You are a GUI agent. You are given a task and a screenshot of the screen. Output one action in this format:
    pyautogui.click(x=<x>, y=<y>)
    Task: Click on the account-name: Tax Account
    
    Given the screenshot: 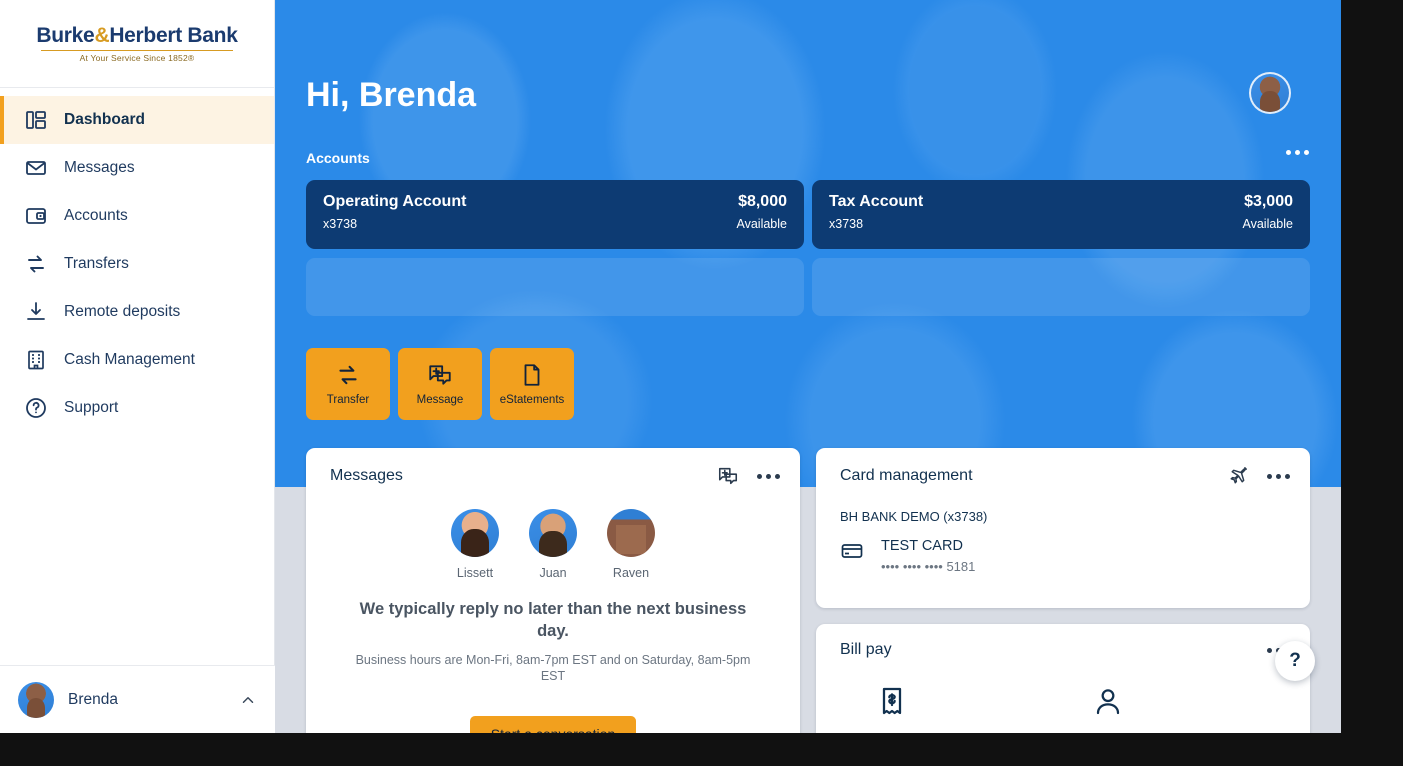 What is the action you would take?
    pyautogui.click(x=876, y=201)
    